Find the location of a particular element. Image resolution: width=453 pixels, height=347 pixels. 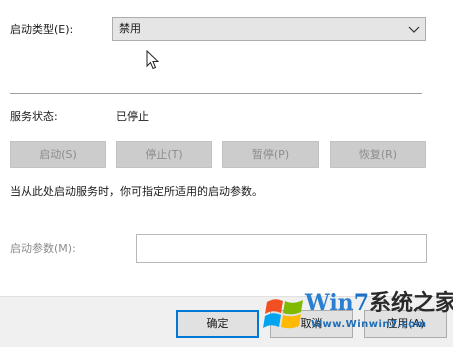

start-params-label: 启动参数(M): is located at coordinates (43, 248).